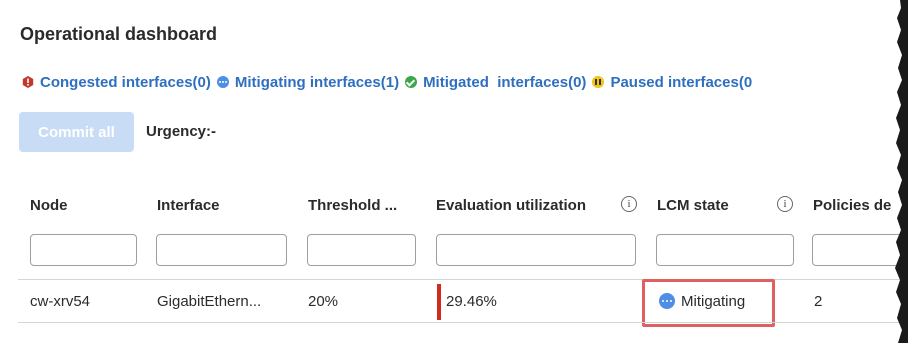  I want to click on paused-interfaces-label: Paused interfaces(0, so click(681, 82).